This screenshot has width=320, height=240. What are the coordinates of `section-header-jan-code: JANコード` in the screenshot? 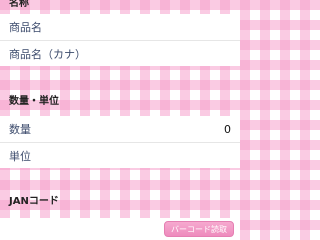 It's located at (34, 201).